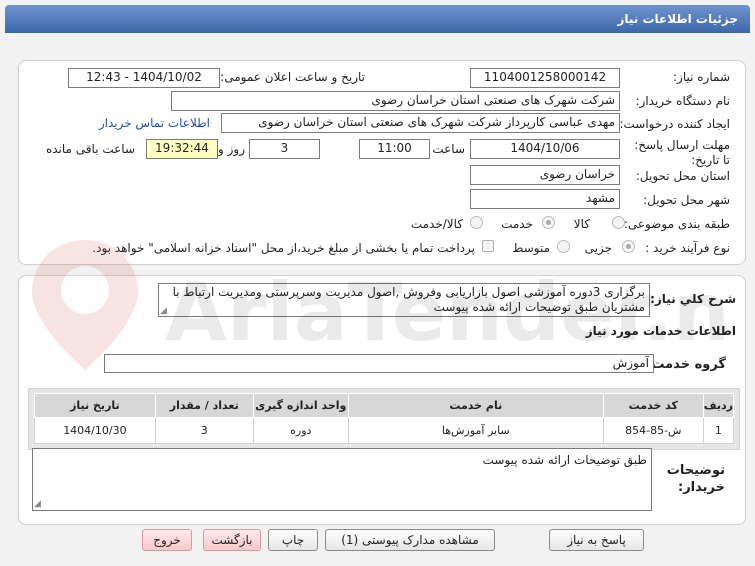 Image resolution: width=755 pixels, height=566 pixels. I want to click on category-label: طبقه بندی موضوعی:, so click(676, 224).